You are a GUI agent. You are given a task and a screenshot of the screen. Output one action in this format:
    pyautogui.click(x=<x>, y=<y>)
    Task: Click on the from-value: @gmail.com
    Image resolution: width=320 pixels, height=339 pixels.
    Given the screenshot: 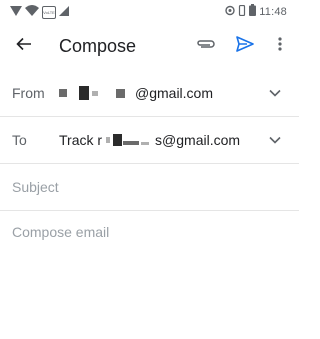 What is the action you would take?
    pyautogui.click(x=136, y=93)
    